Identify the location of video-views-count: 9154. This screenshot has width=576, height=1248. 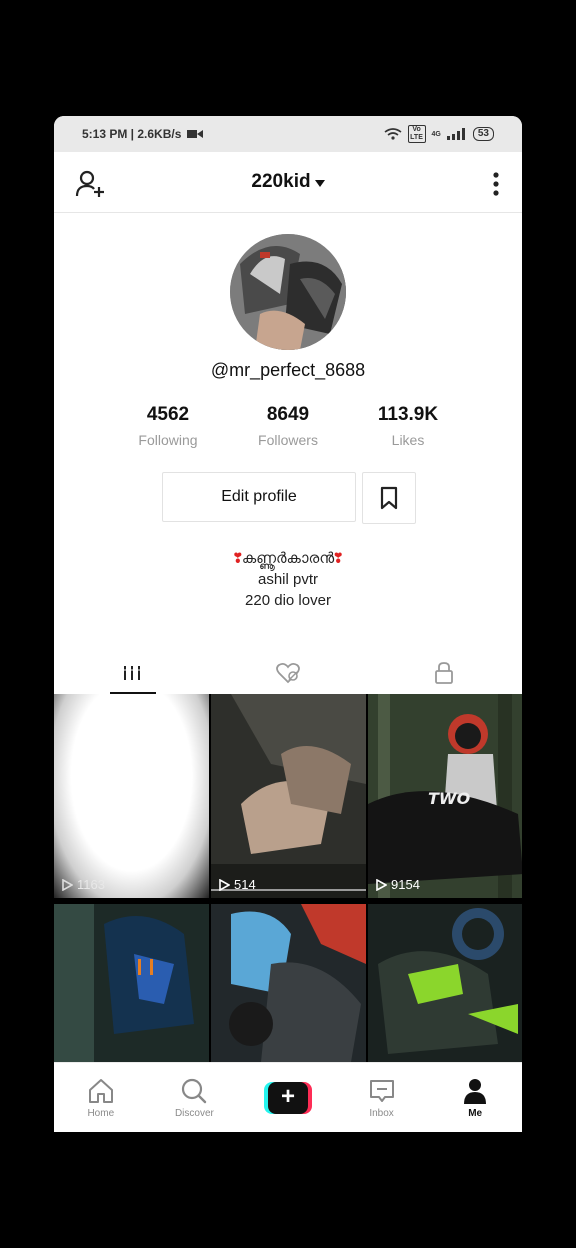
(405, 884).